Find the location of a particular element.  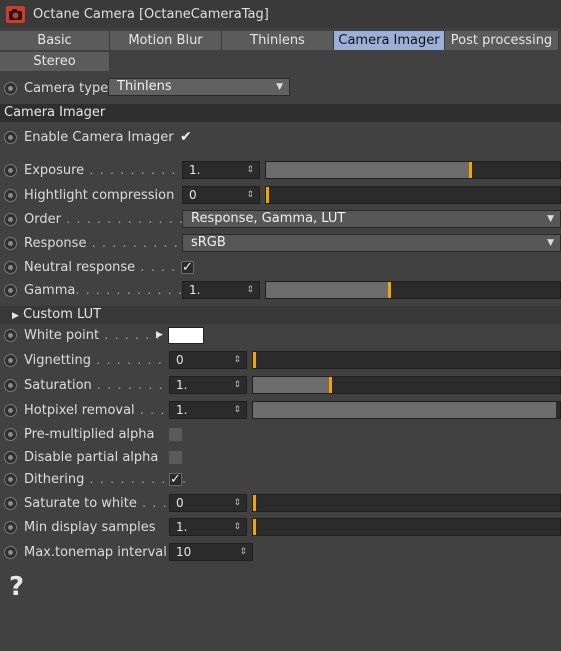

min-samples-row: Min display samples 1. ⇕ is located at coordinates (280, 527).